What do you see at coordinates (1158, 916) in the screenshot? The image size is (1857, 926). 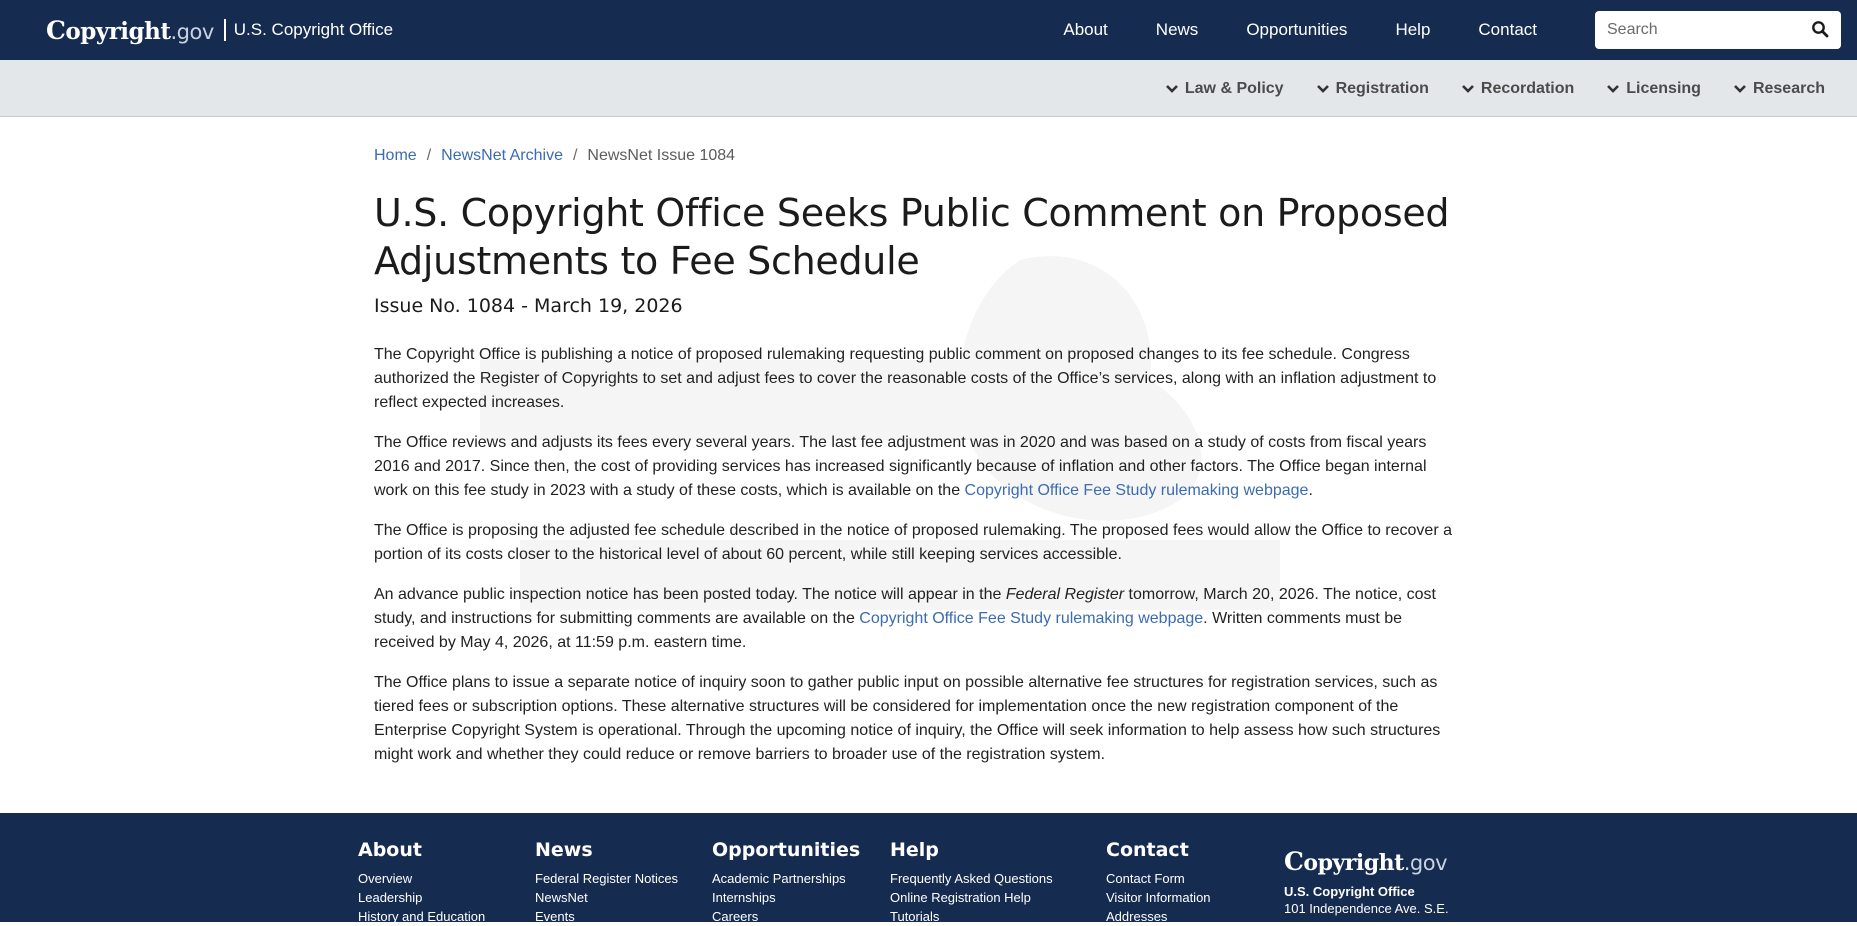 I see `footer-link: Addresses` at bounding box center [1158, 916].